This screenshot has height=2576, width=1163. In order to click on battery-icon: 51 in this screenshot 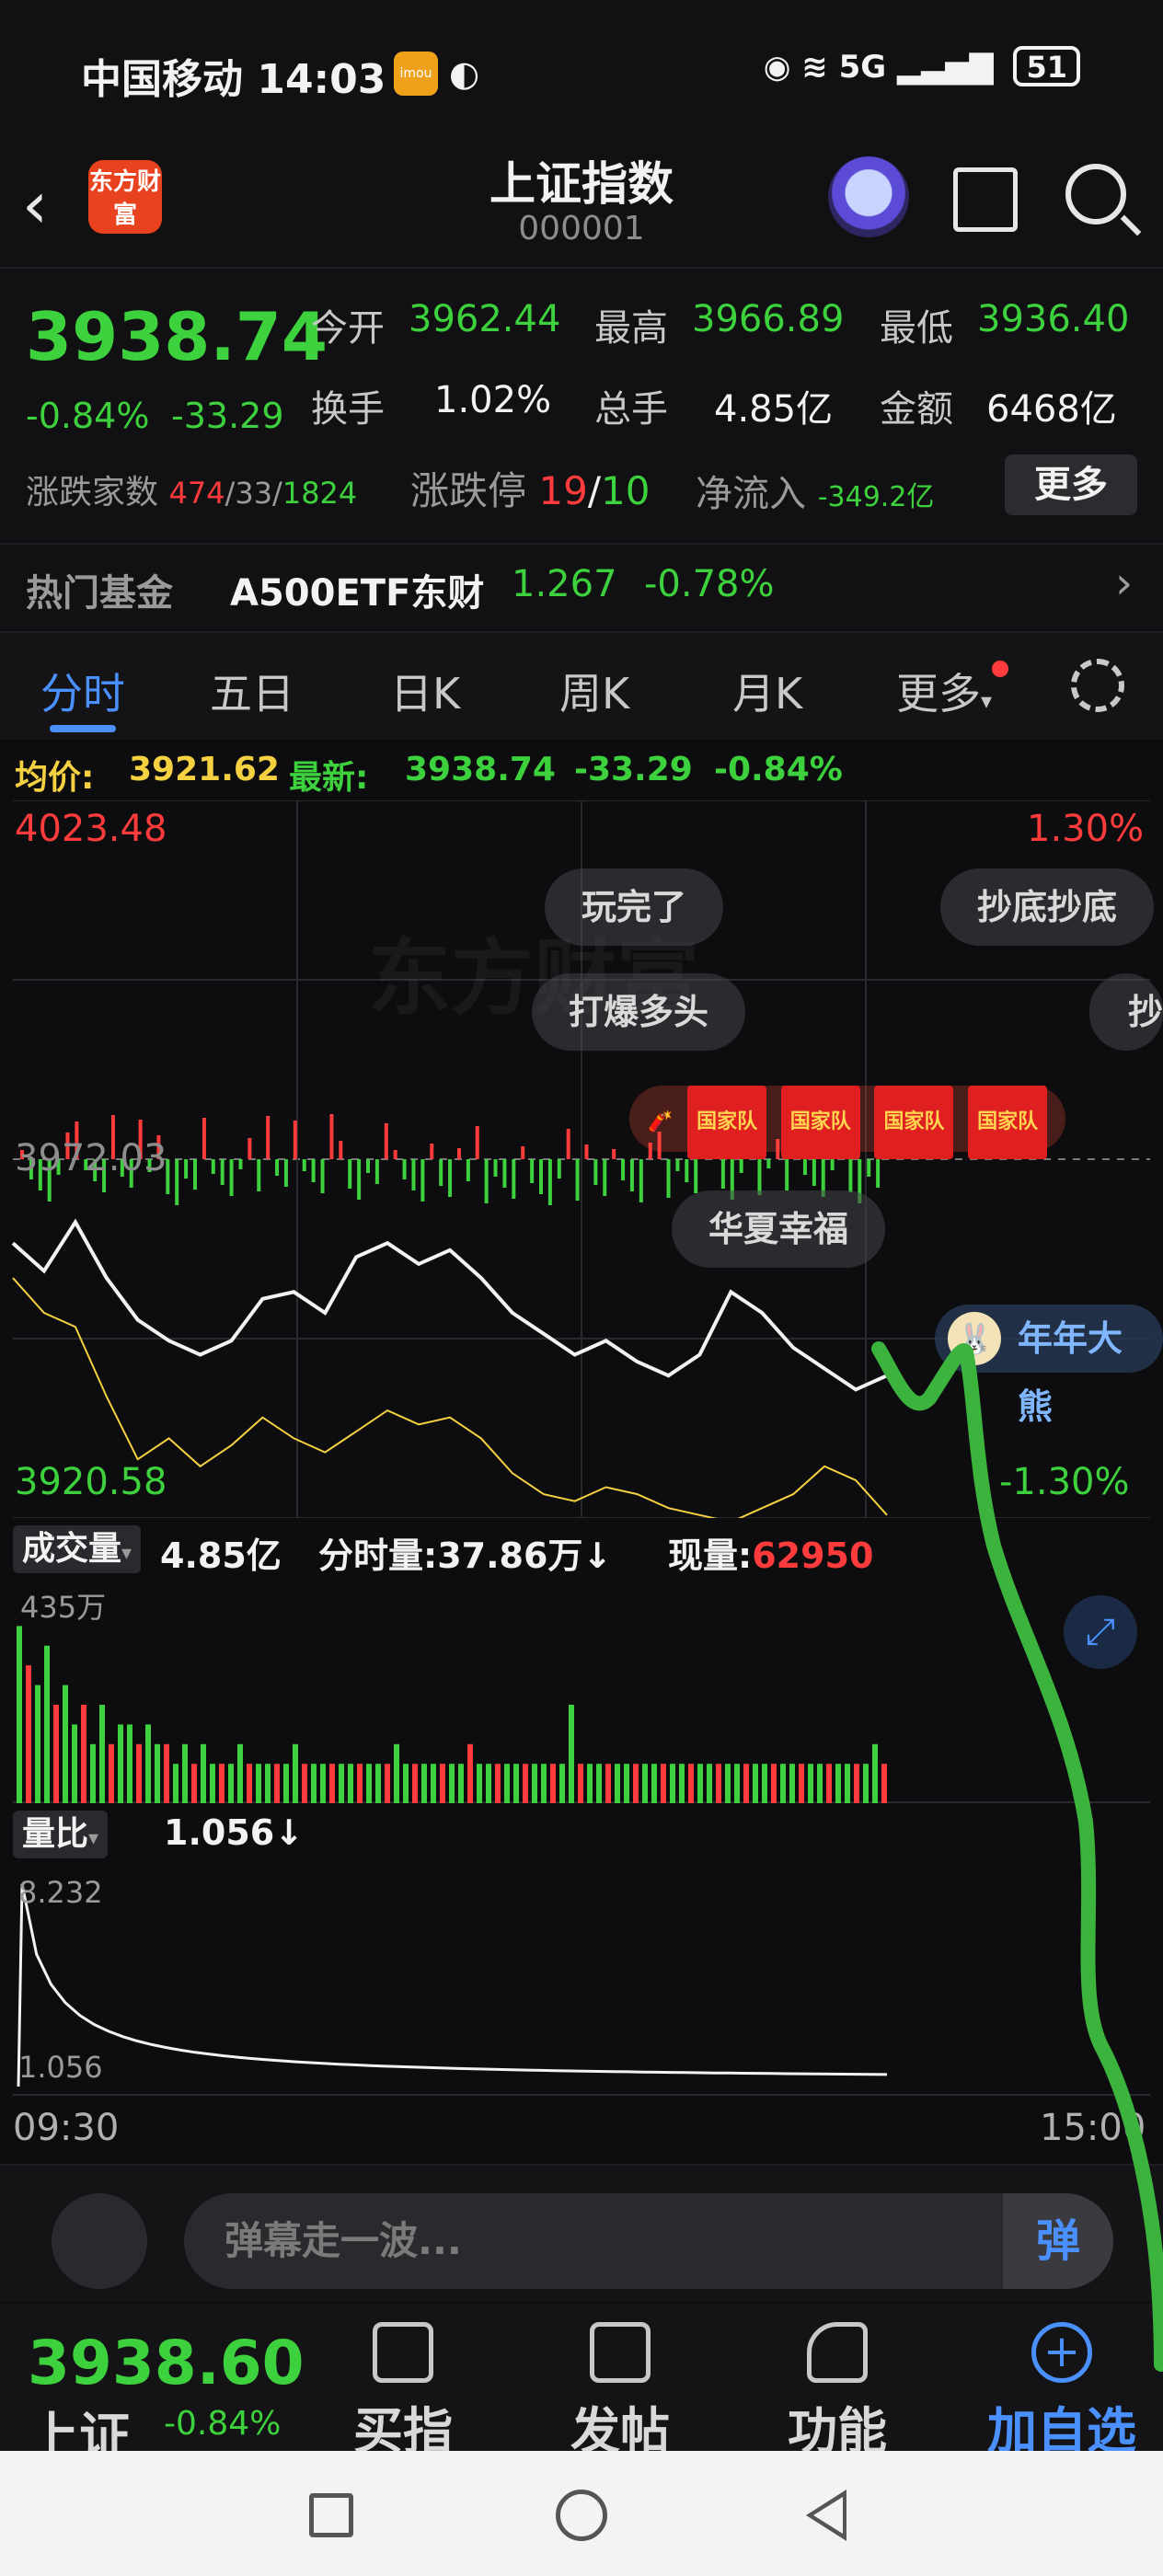, I will do `click(1047, 66)`.